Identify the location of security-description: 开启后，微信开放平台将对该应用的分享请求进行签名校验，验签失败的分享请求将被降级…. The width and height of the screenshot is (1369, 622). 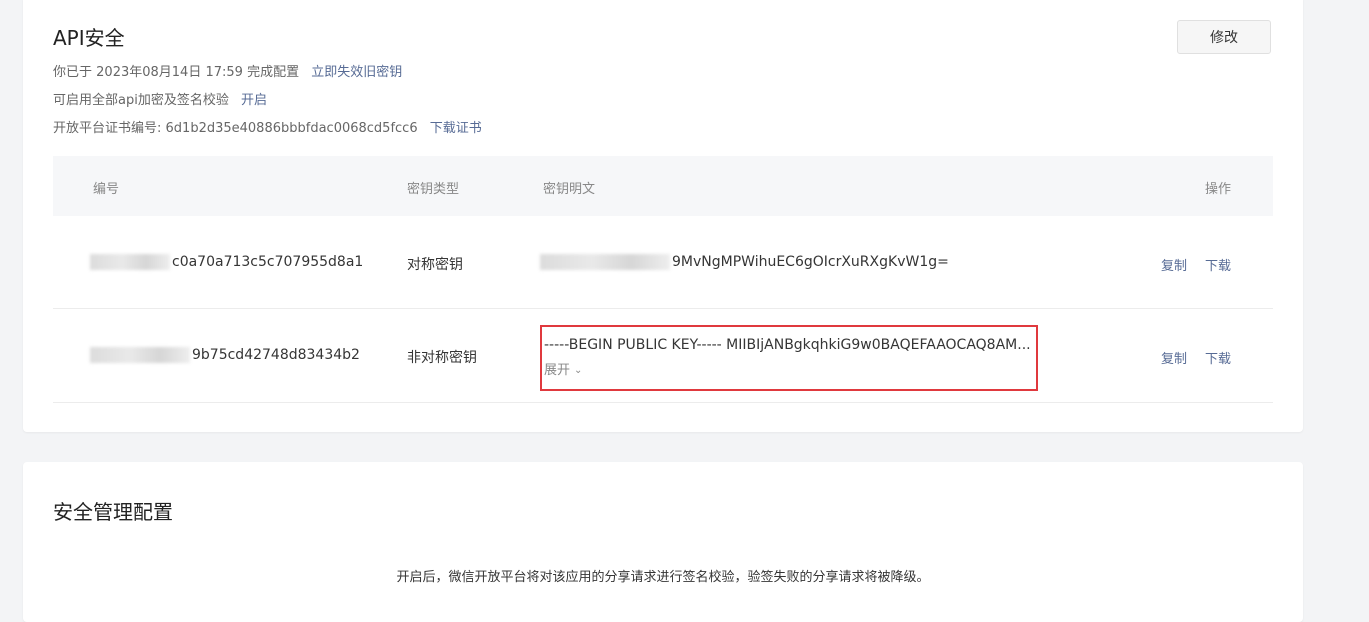
(663, 577).